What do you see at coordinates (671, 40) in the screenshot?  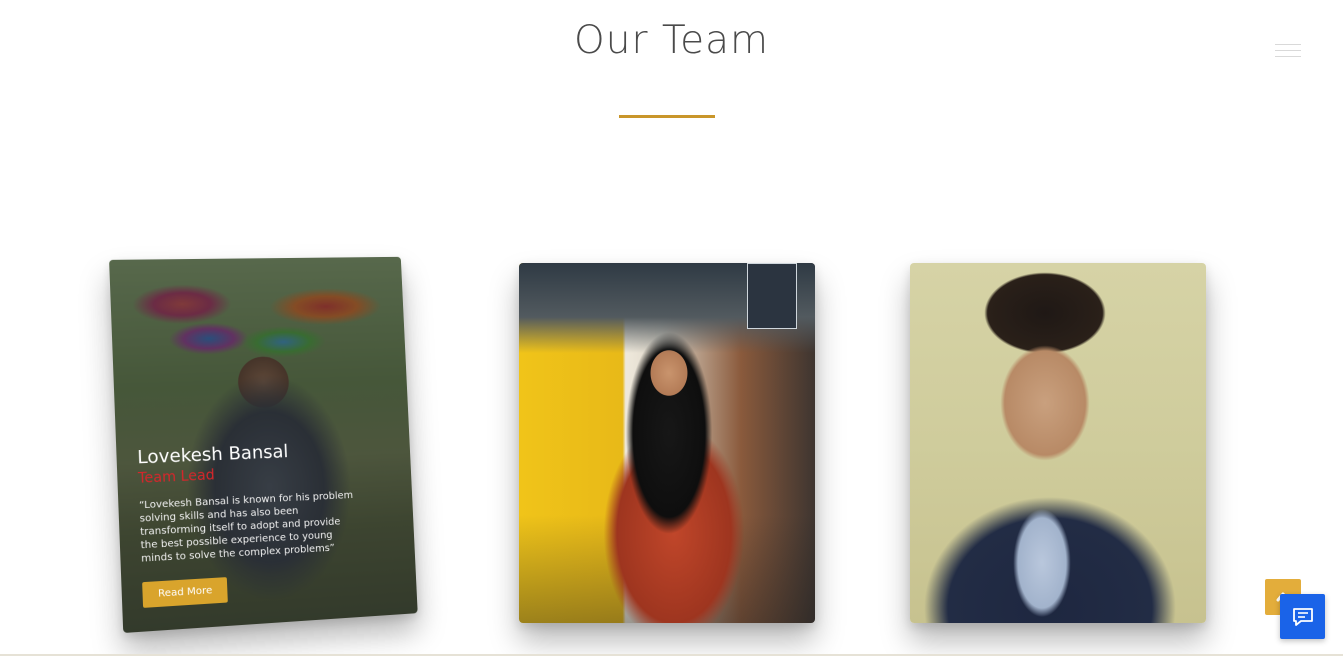 I see `section-title: Our Team` at bounding box center [671, 40].